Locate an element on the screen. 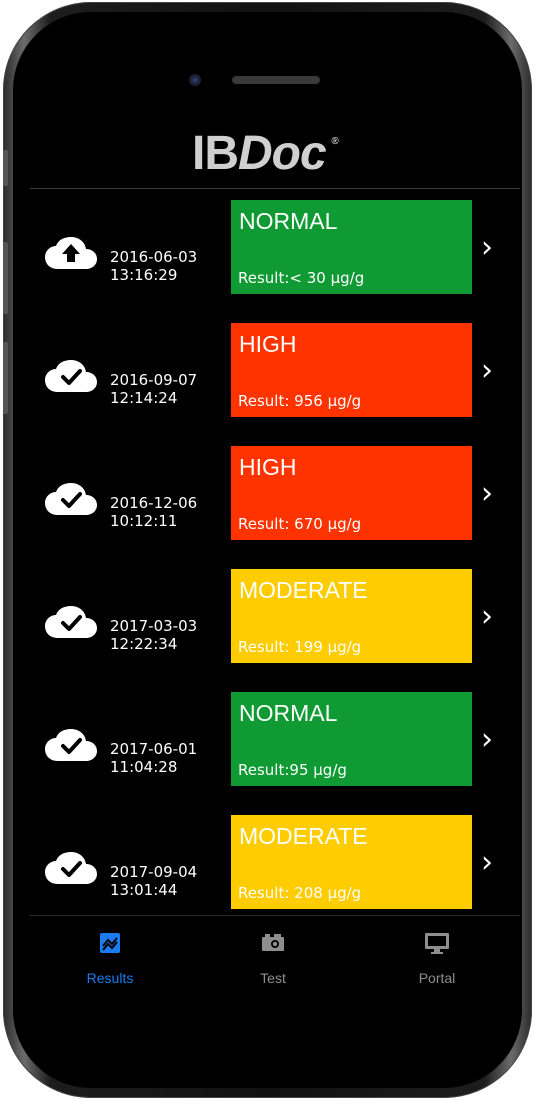 The image size is (537, 1101). result-status-card: HIGH Result: 670 µg/g is located at coordinates (351, 493).